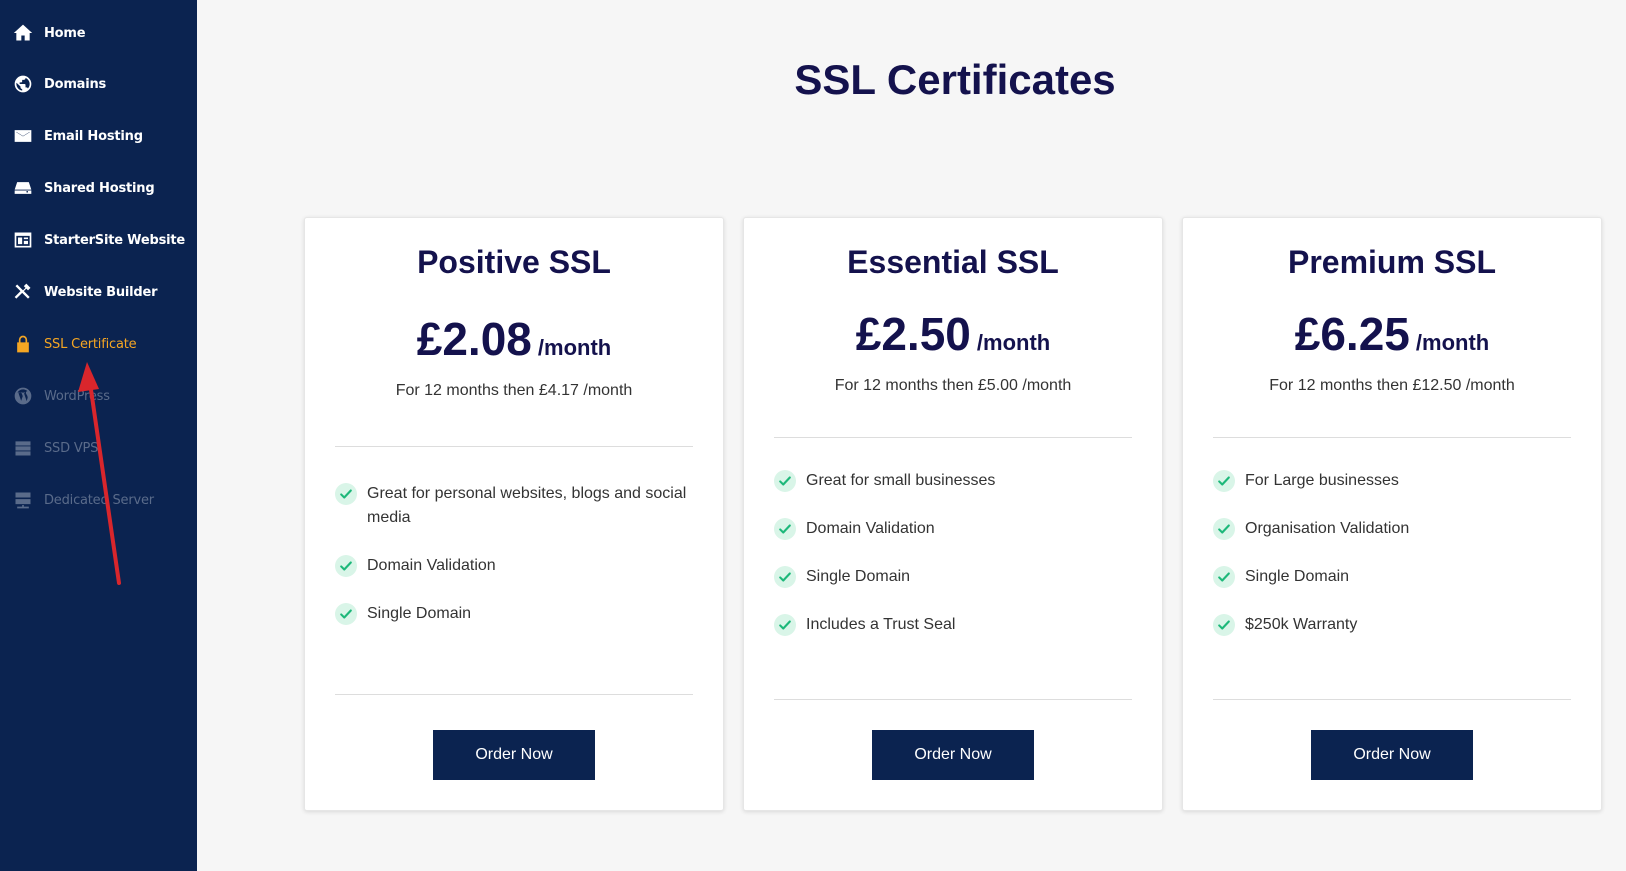  I want to click on renewal-text: For 12 months then £5.00 /month, so click(953, 385).